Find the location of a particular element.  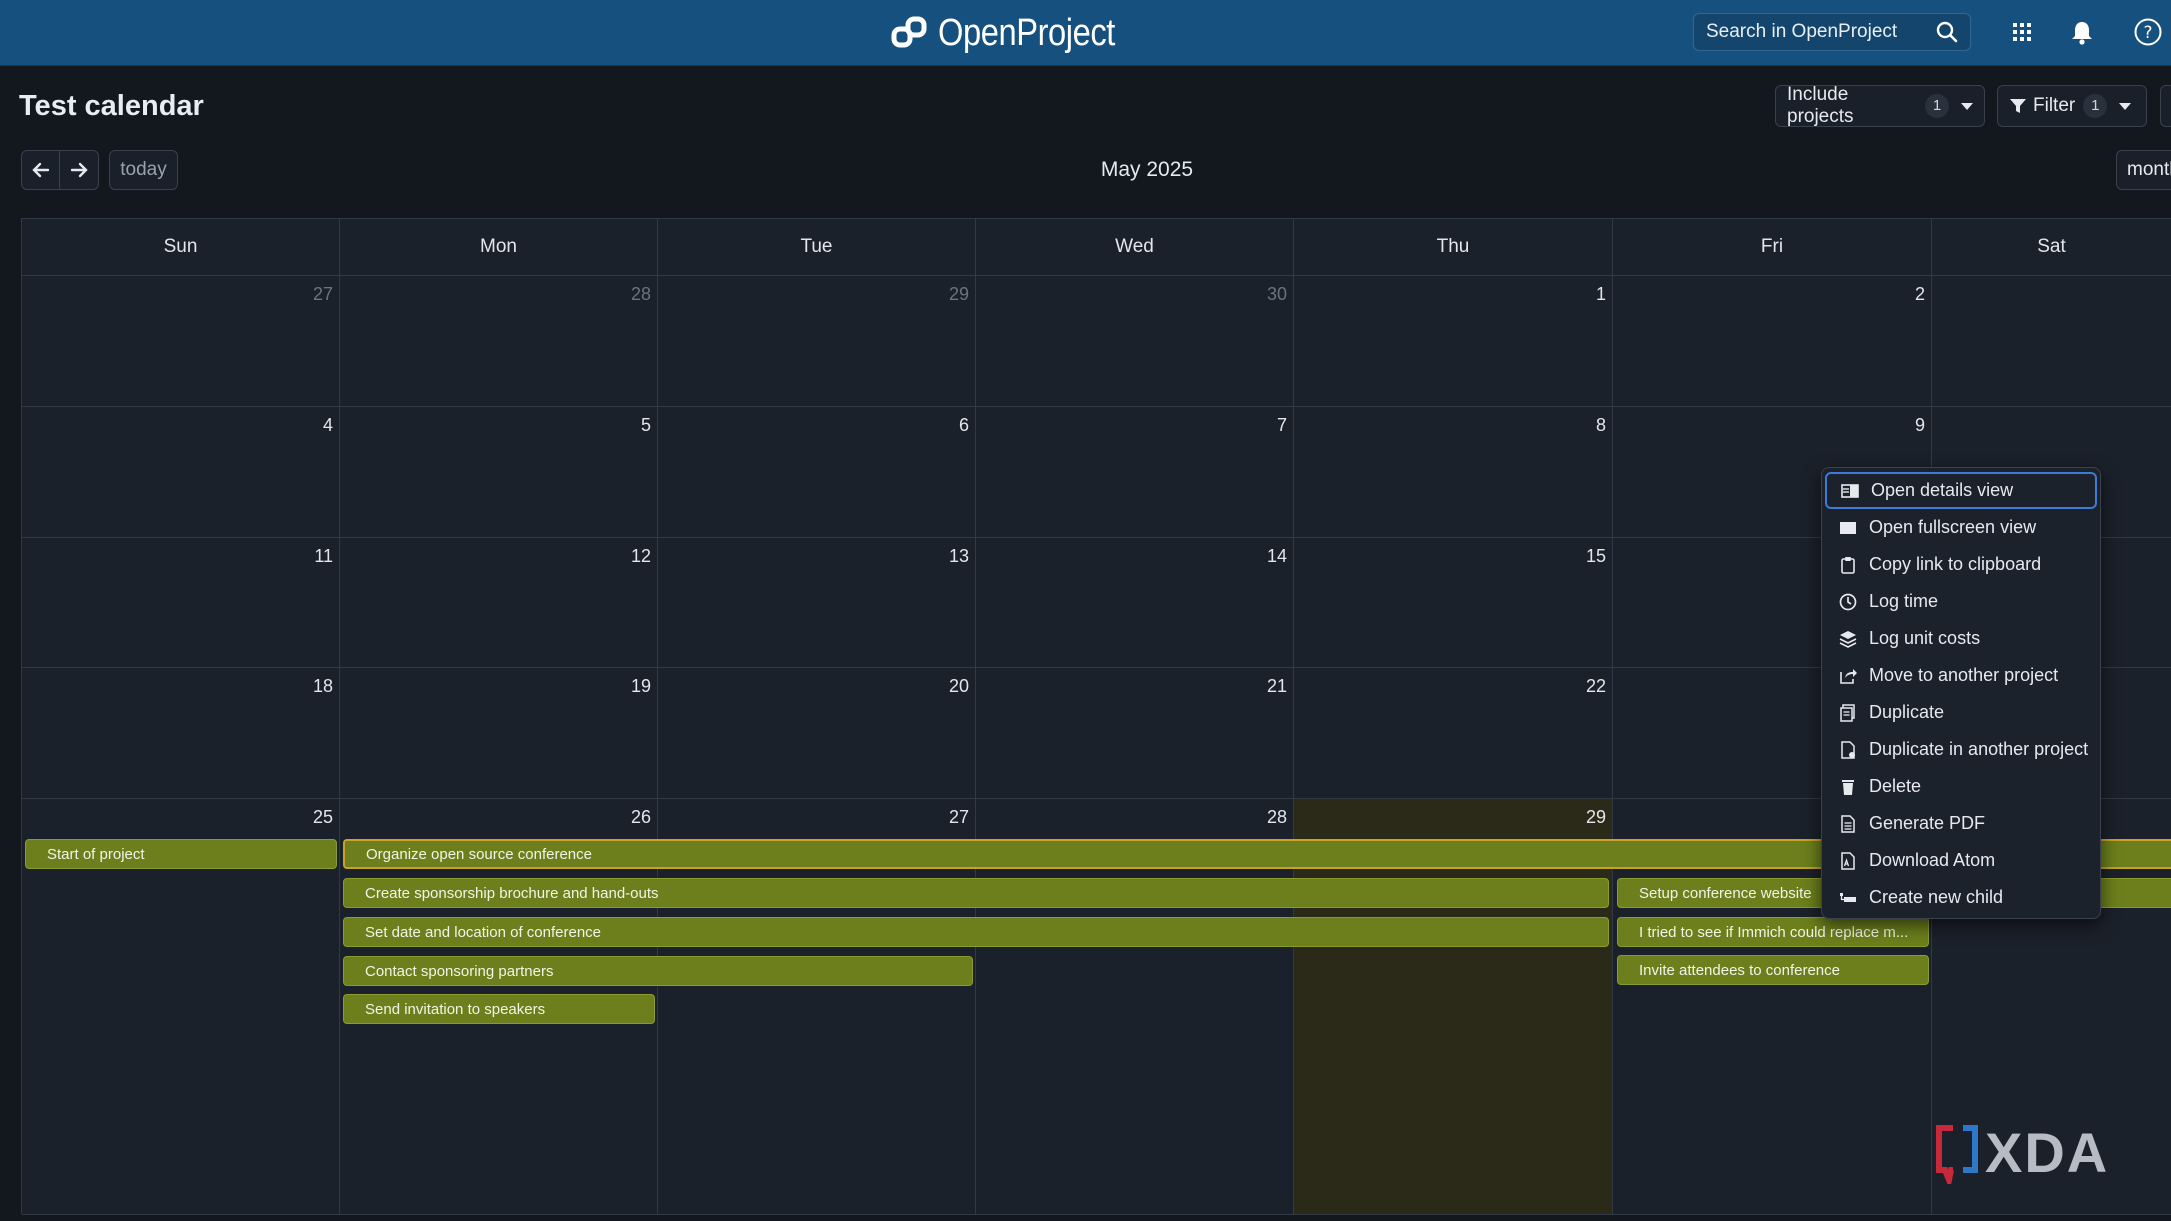

help-icon: ? is located at coordinates (2148, 32).